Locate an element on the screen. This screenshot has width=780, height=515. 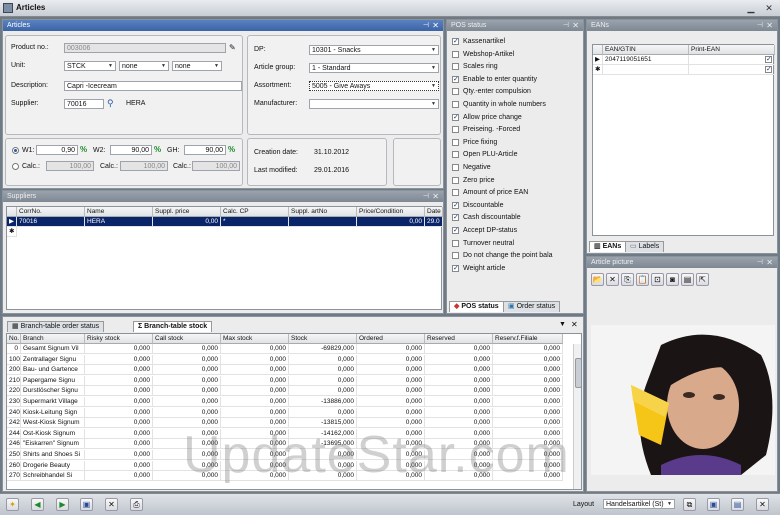
print-ean-cell is located at coordinates (732, 60).